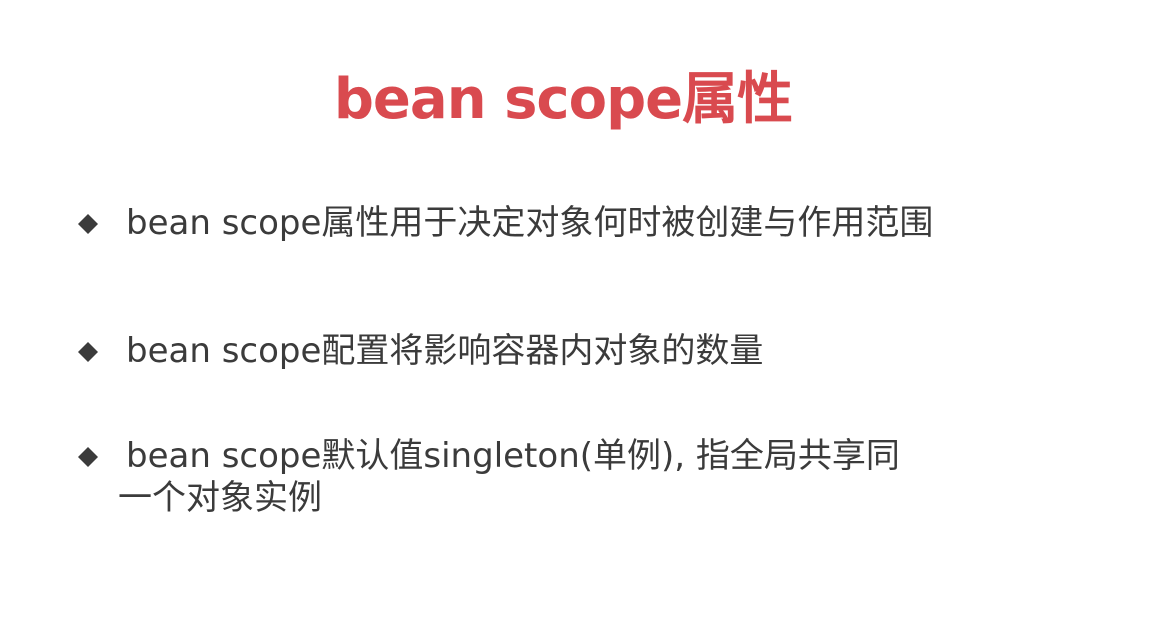 This screenshot has height=624, width=1164. I want to click on slide-title: bean scope属性, so click(563, 99).